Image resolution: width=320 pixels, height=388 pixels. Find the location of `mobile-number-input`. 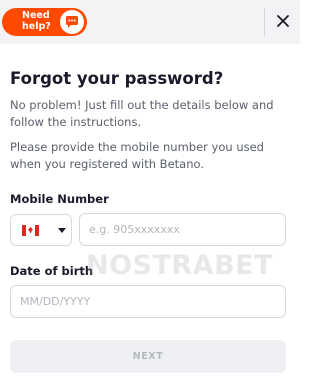

mobile-number-input is located at coordinates (182, 229).